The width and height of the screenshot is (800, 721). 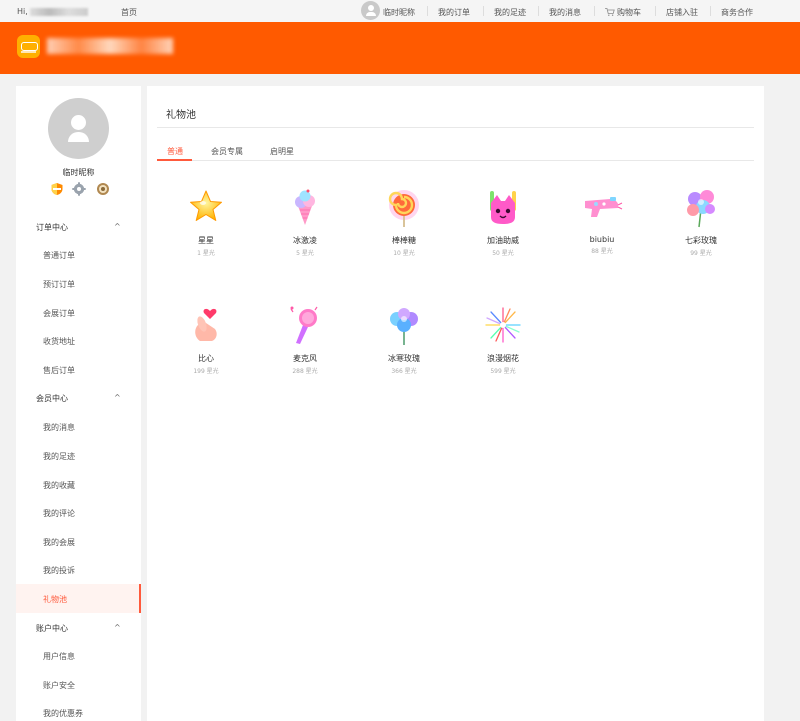 What do you see at coordinates (78, 598) in the screenshot?
I see `sidebar-item-gift-pool: 礼物池` at bounding box center [78, 598].